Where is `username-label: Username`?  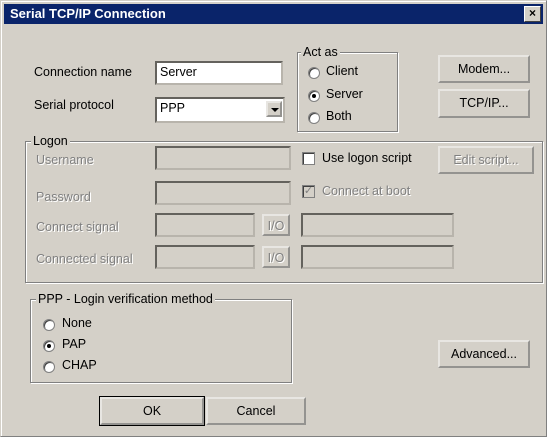
username-label: Username is located at coordinates (65, 160).